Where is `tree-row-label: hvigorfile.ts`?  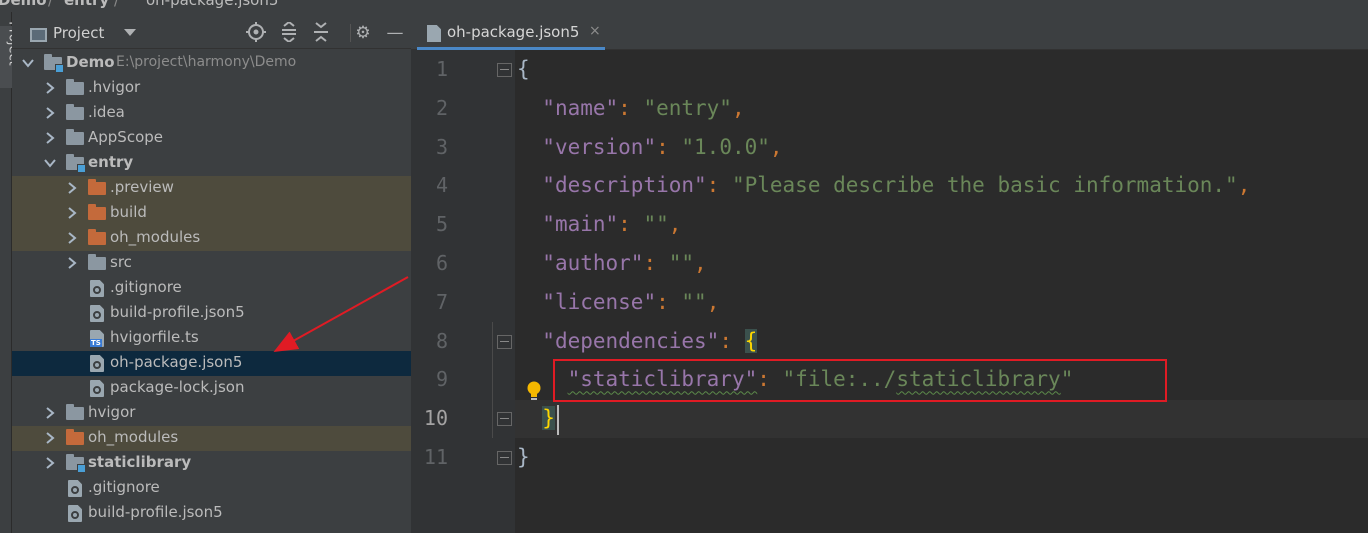
tree-row-label: hvigorfile.ts is located at coordinates (154, 337).